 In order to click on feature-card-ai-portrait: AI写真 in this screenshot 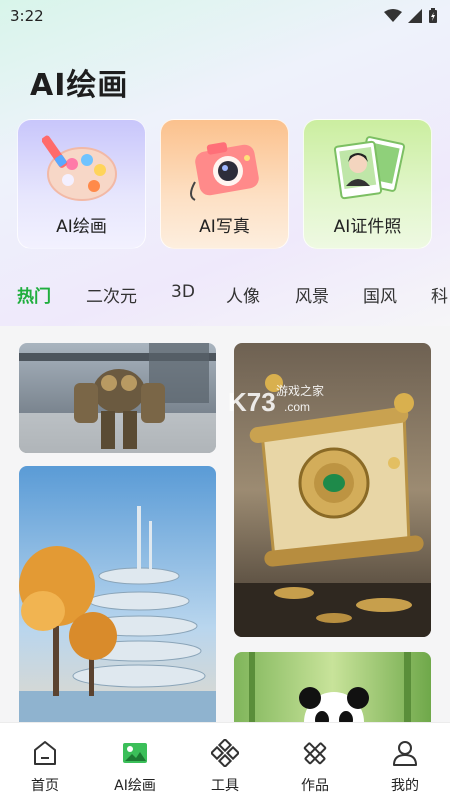, I will do `click(224, 184)`.